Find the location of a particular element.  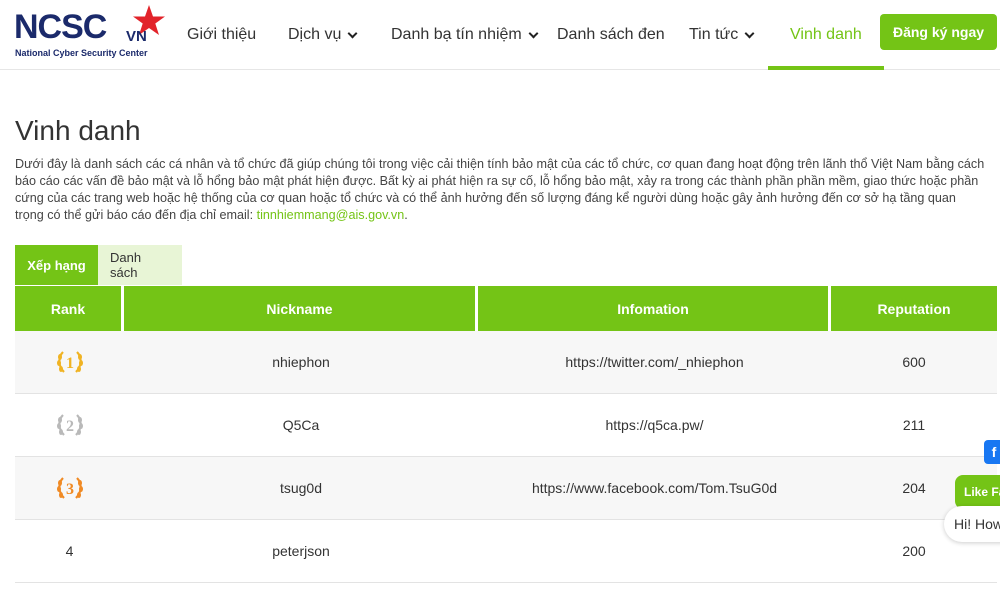

page-title: Vinh danh is located at coordinates (78, 130).